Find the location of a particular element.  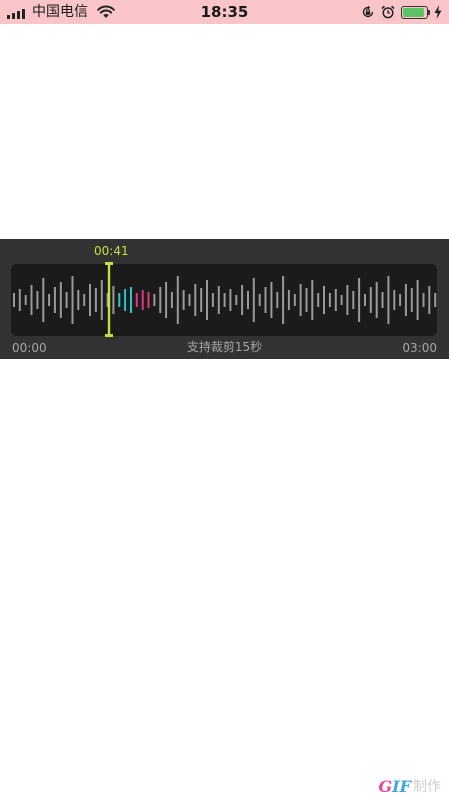

battery-level is located at coordinates (413, 12).